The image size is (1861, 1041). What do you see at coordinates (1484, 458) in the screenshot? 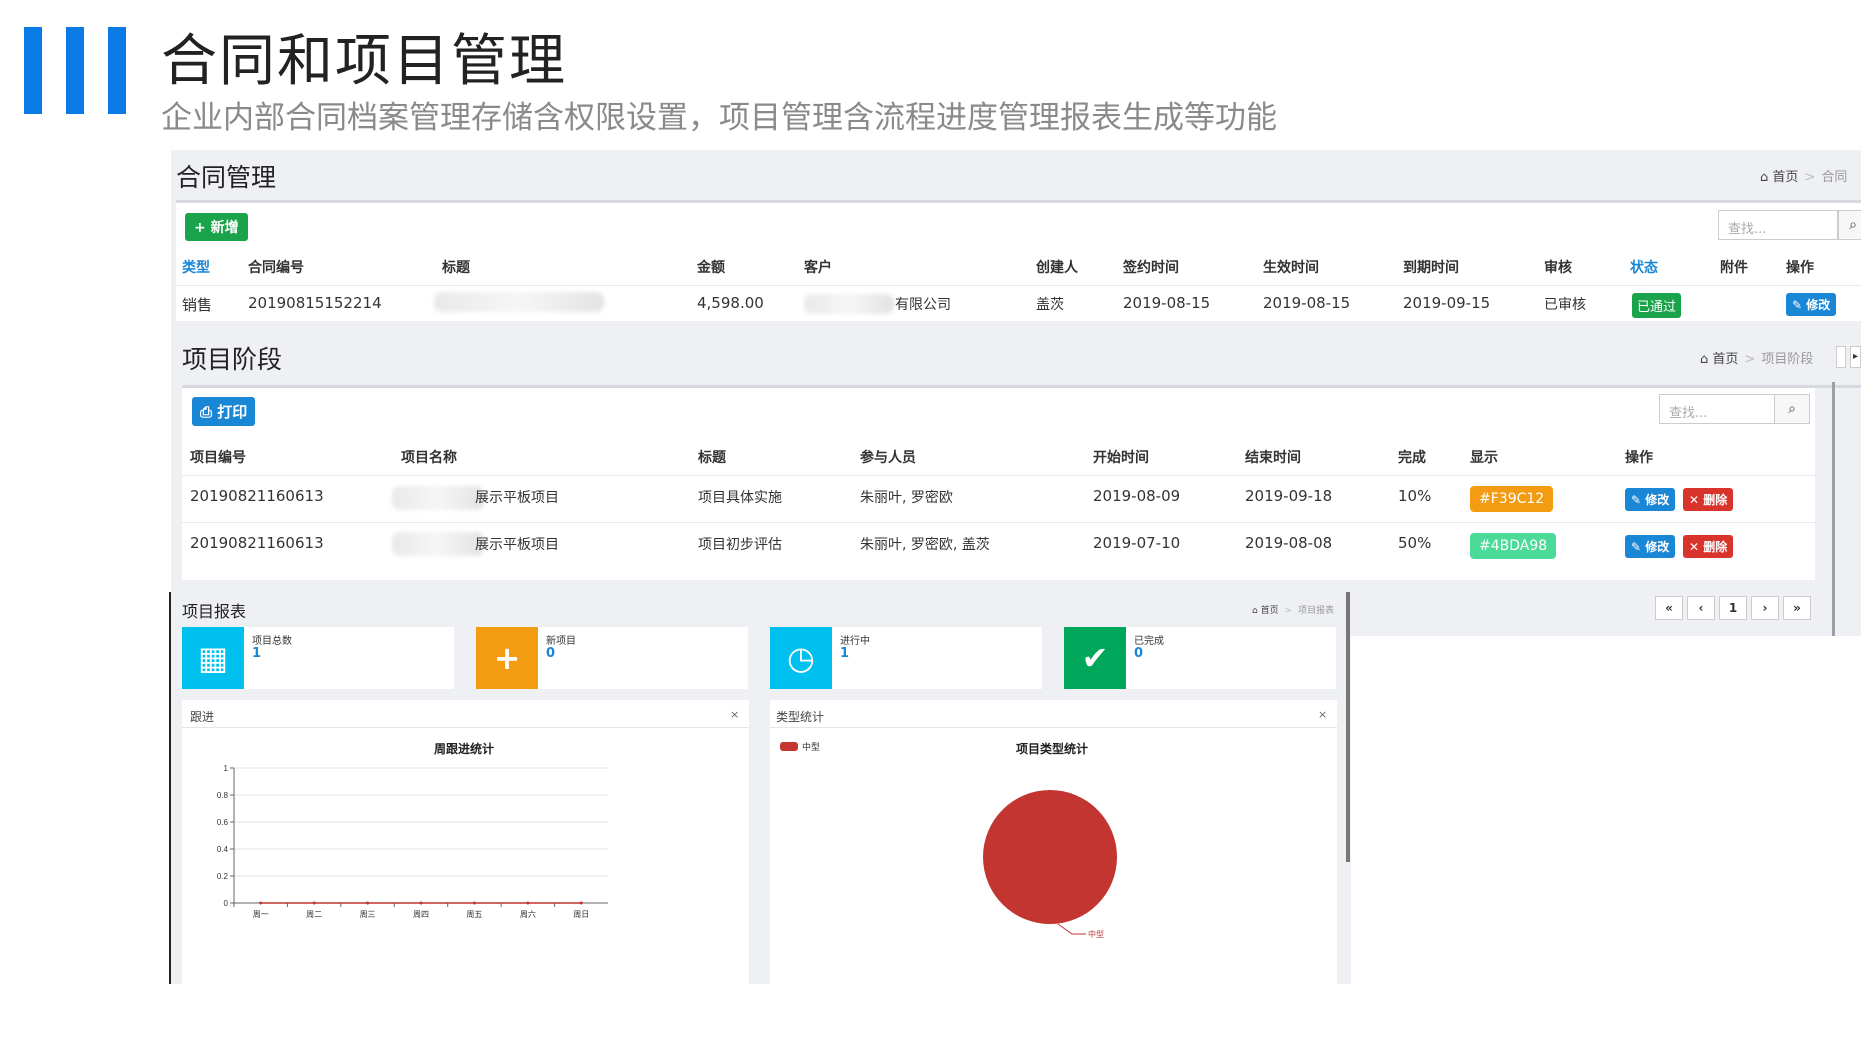
I see `pcol-display: 显示` at bounding box center [1484, 458].